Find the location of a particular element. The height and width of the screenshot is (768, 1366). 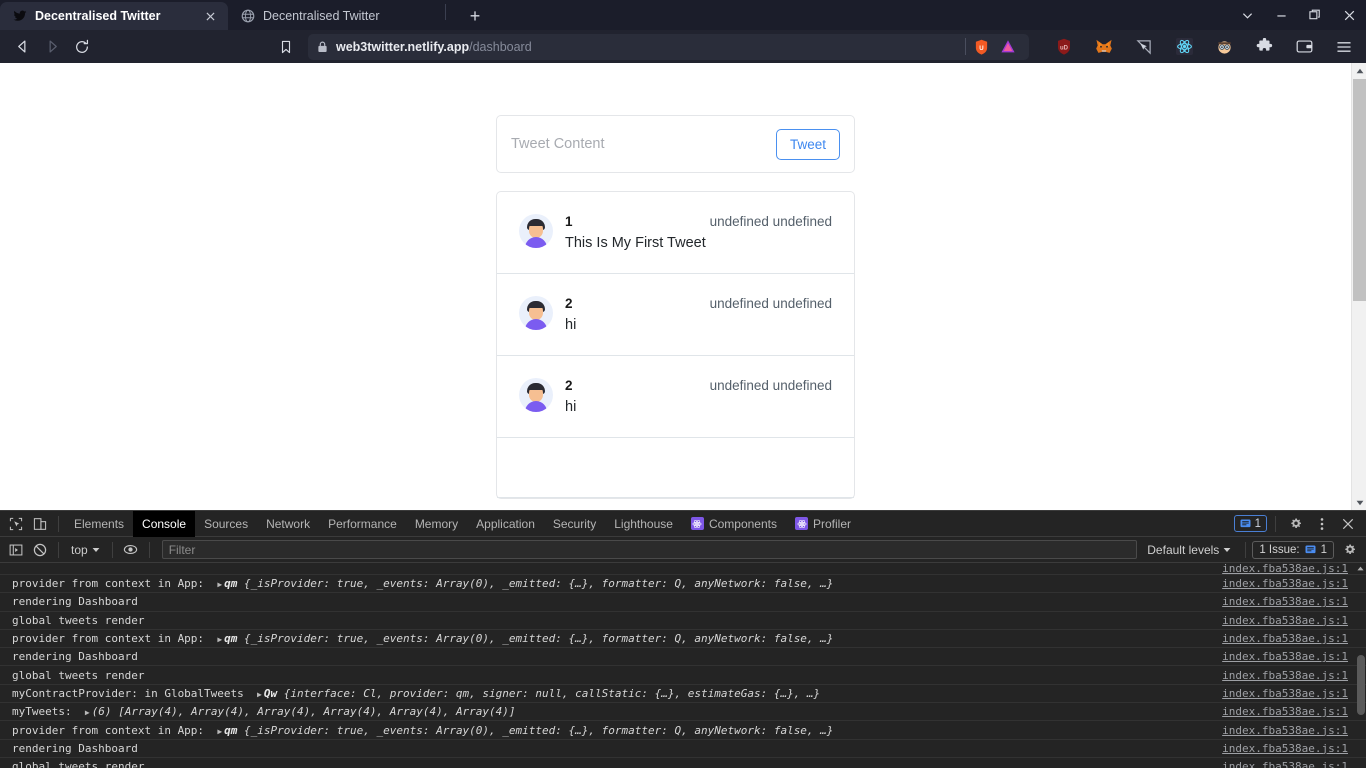

devtools-tab-application: Application is located at coordinates (505, 524).